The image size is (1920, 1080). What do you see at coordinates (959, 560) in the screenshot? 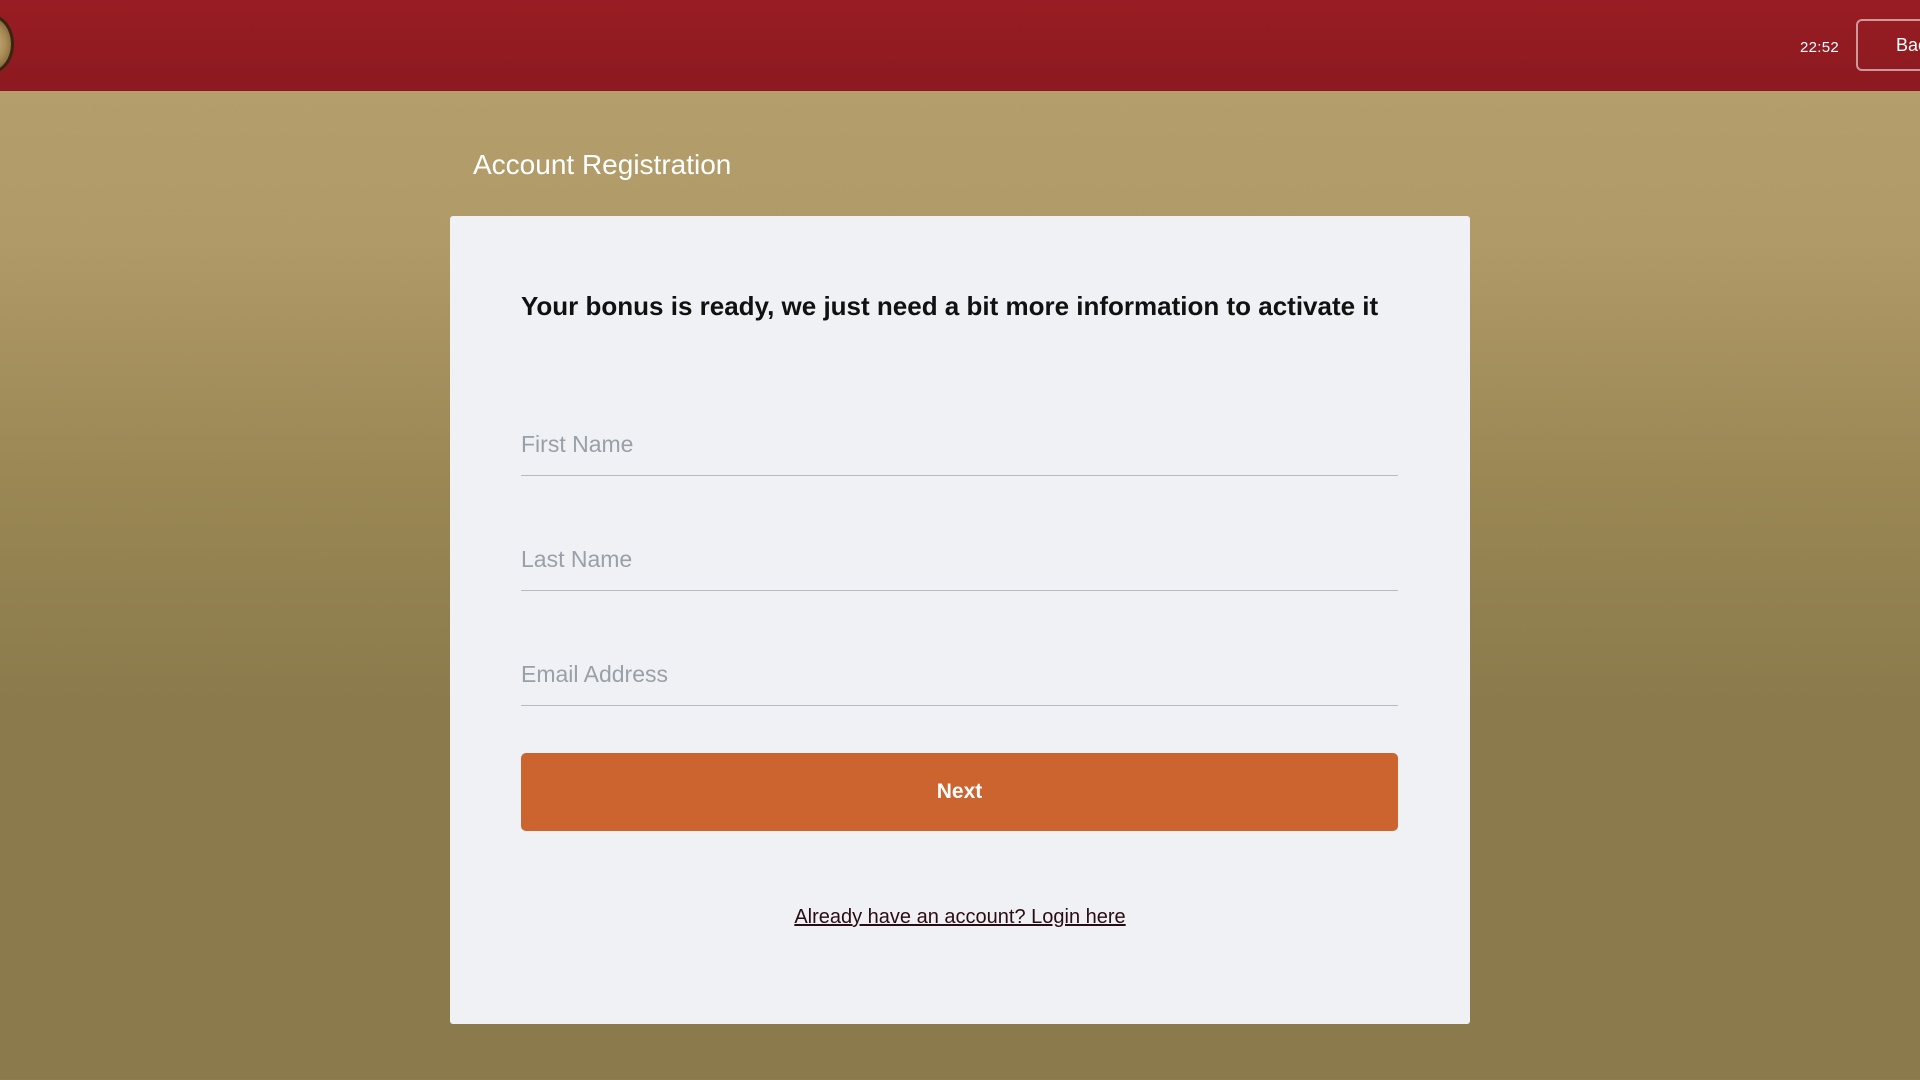
I see `last-name-input` at bounding box center [959, 560].